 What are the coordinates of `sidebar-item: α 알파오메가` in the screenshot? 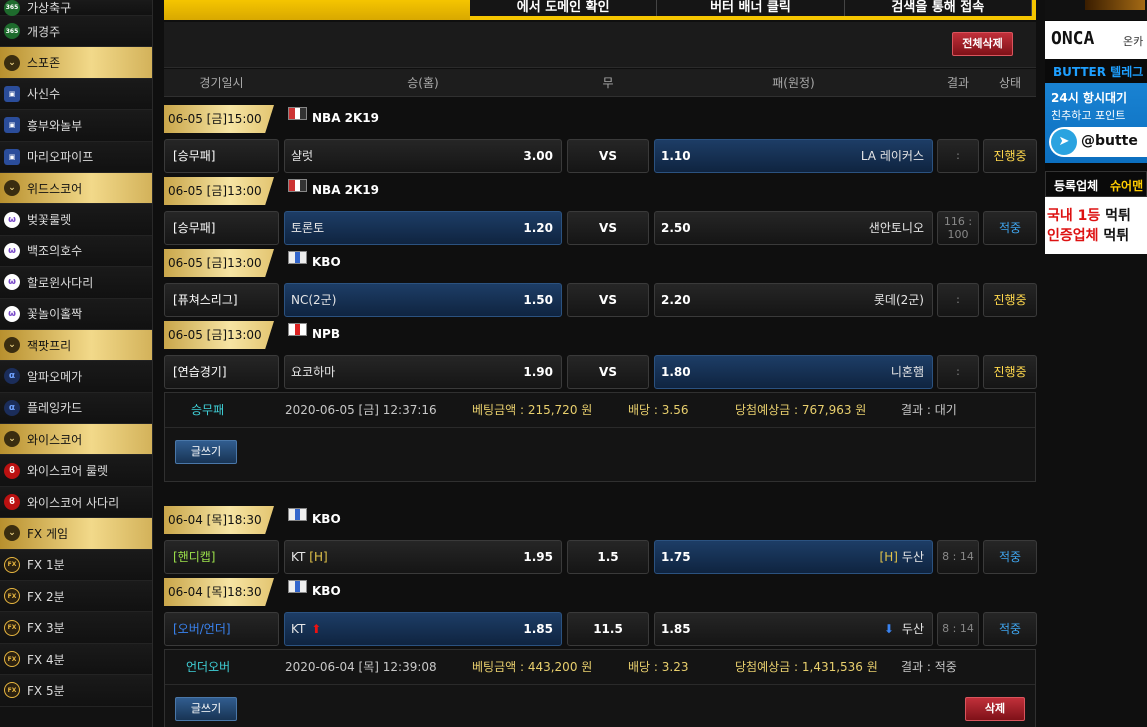 It's located at (76, 377).